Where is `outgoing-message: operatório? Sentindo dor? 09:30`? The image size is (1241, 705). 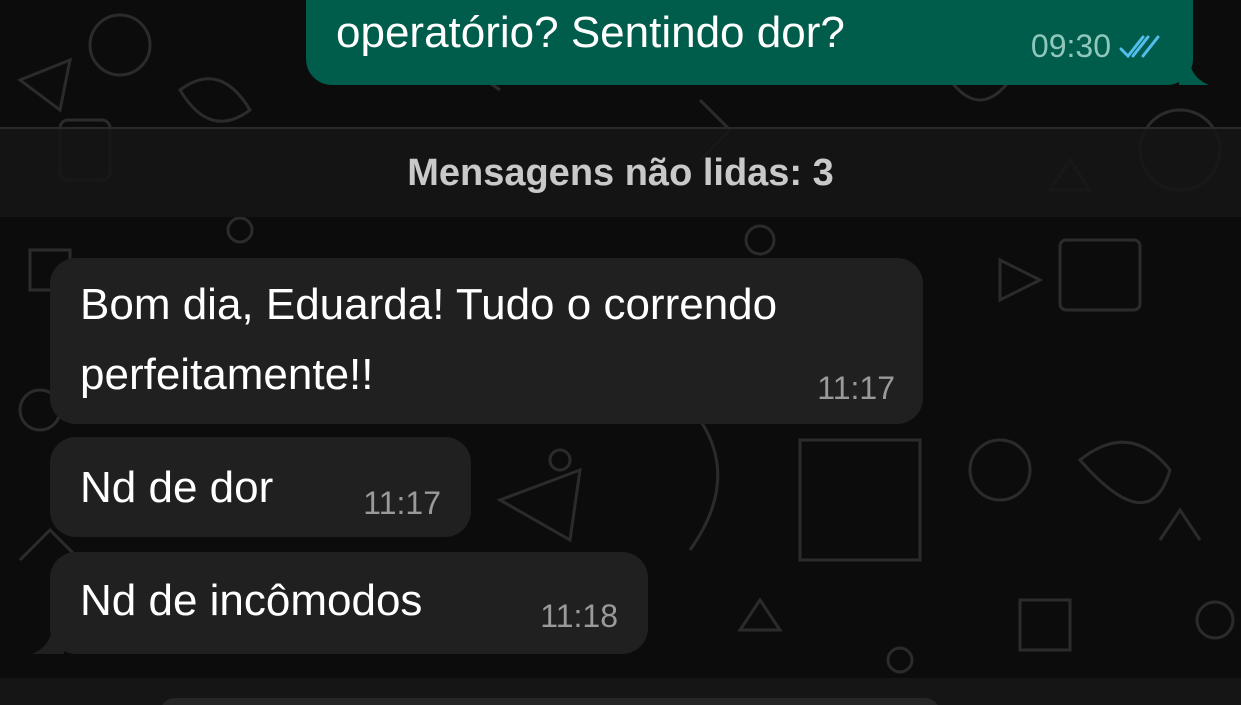
outgoing-message: operatório? Sentindo dor? 09:30 is located at coordinates (757, 42).